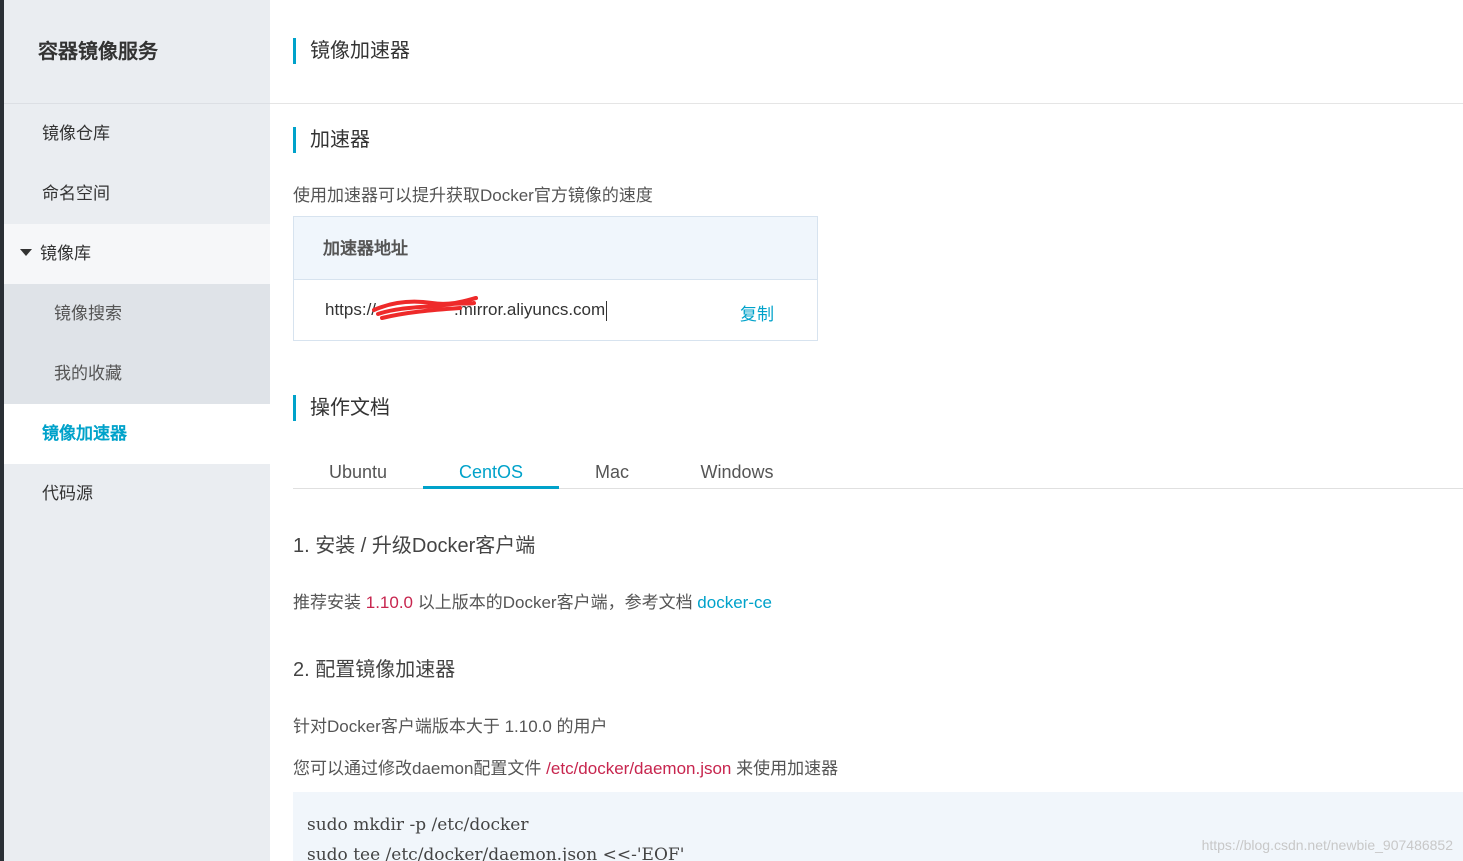 The height and width of the screenshot is (861, 1463). I want to click on watermark: https://blog.csdn.net/newbie_907486852, so click(1327, 845).